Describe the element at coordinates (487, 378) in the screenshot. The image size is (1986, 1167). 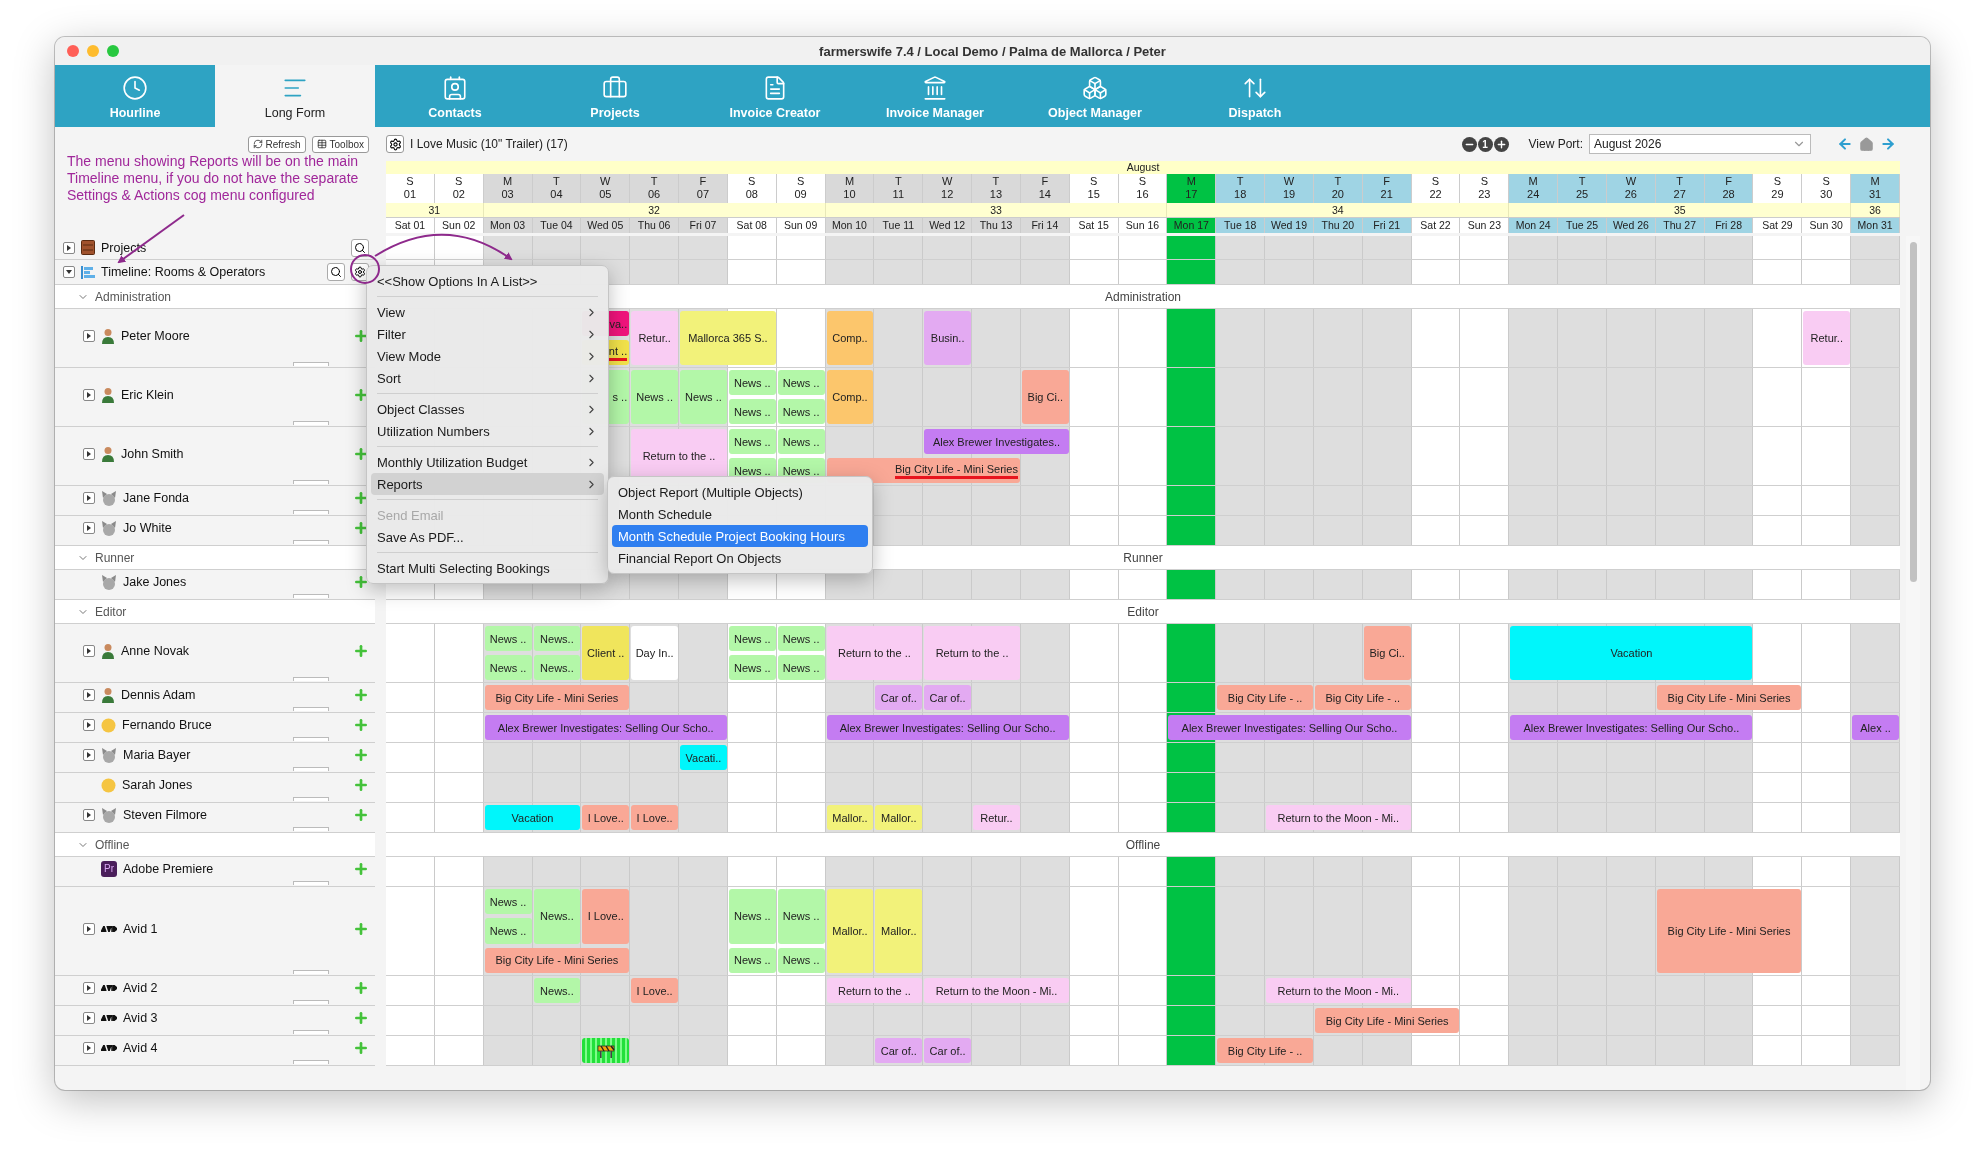
I see `menu-item: Sort` at that location.